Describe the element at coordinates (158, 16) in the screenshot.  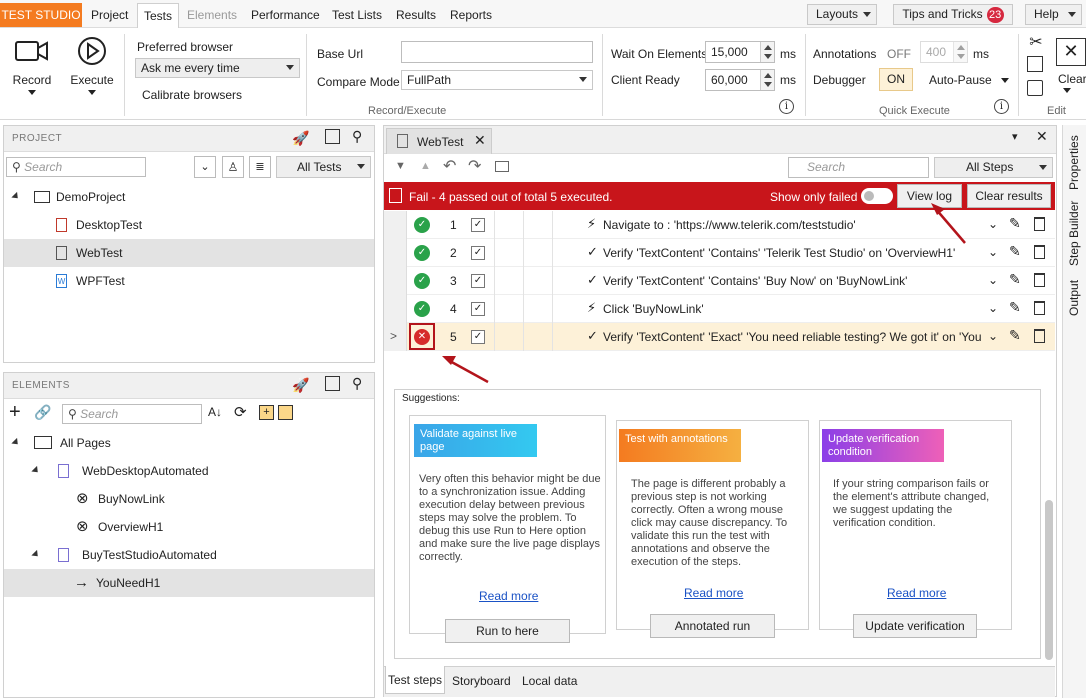
I see `tab-tests: Tests` at that location.